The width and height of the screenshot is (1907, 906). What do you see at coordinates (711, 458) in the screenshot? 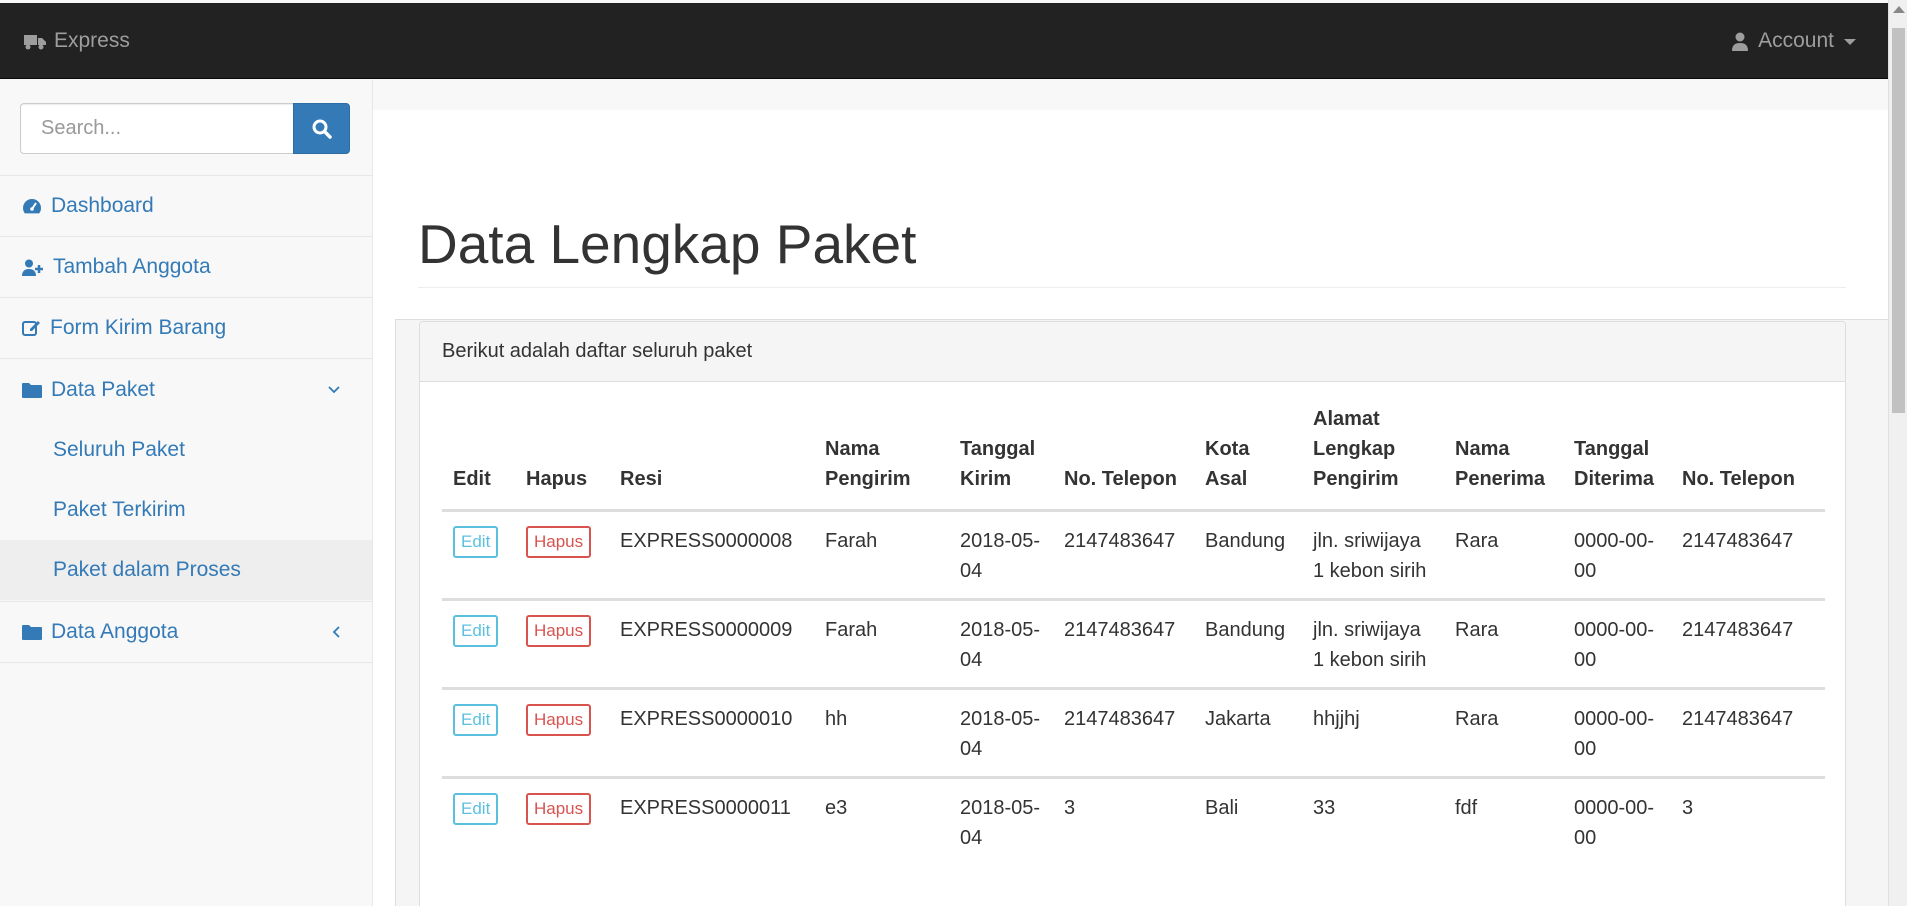
I see `column-header: Resi` at bounding box center [711, 458].